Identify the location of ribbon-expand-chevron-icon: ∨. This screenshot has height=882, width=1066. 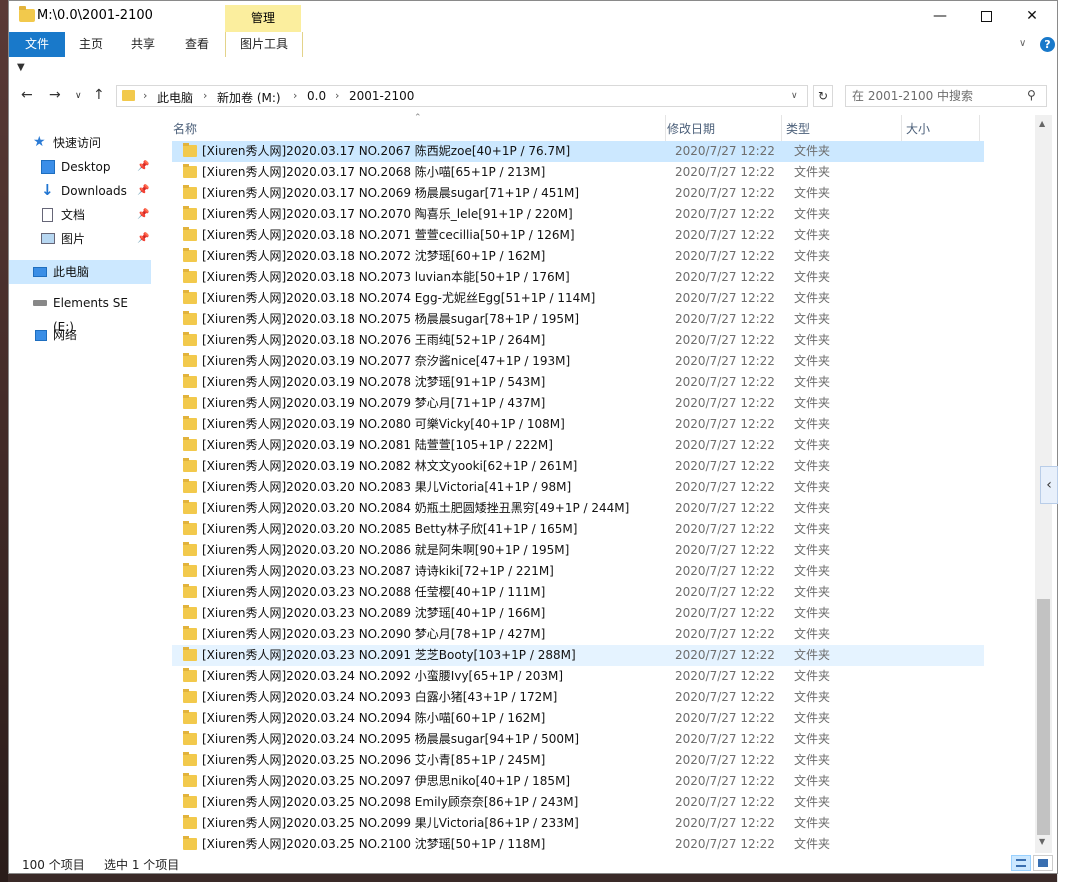
(1022, 43).